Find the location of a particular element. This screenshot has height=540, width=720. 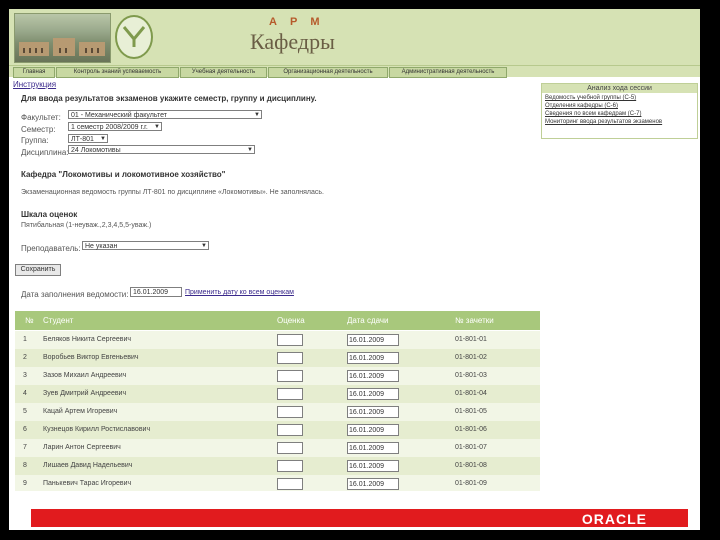

col-number: № is located at coordinates (29, 320).